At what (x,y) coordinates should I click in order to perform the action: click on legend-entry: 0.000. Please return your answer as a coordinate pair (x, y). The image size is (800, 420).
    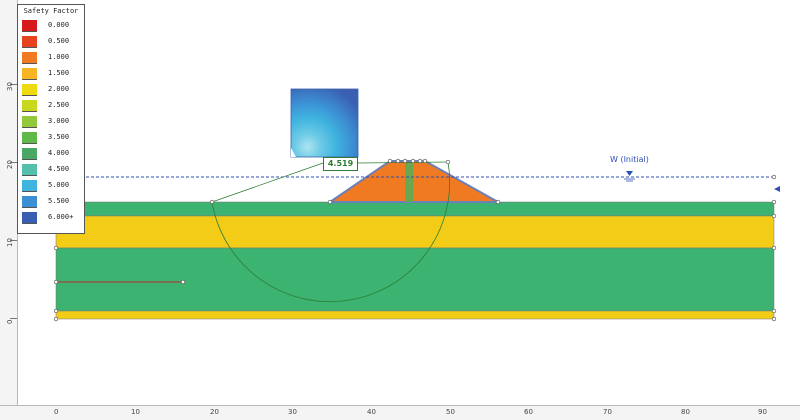
    Looking at the image, I should click on (52, 26).